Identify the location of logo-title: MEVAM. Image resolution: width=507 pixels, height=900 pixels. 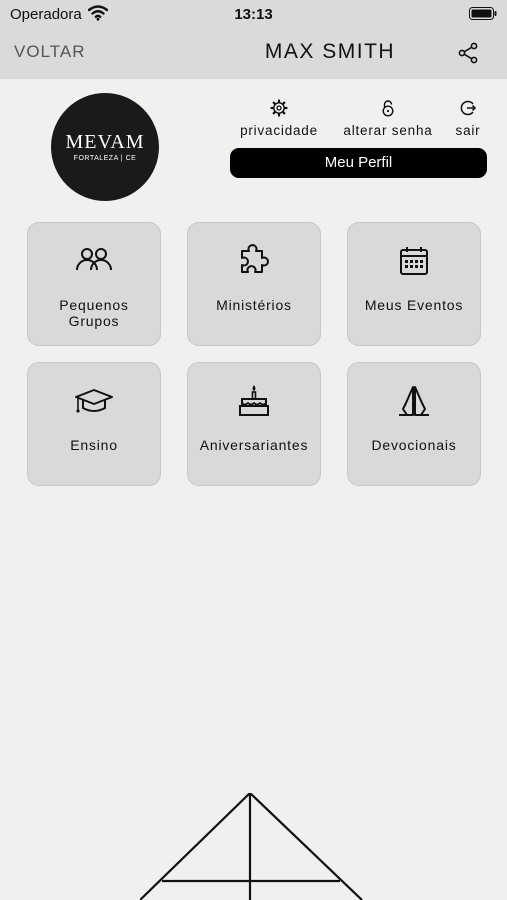
(105, 142).